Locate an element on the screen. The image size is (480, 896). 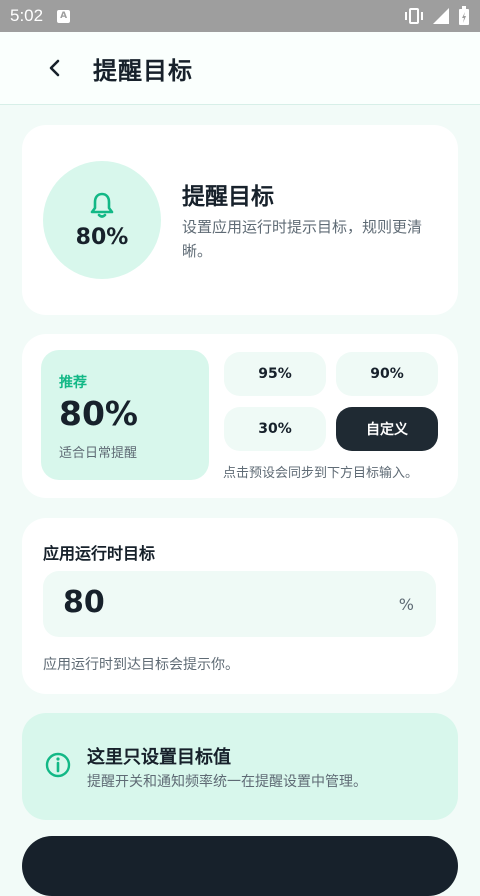
bell-icon is located at coordinates (102, 205).